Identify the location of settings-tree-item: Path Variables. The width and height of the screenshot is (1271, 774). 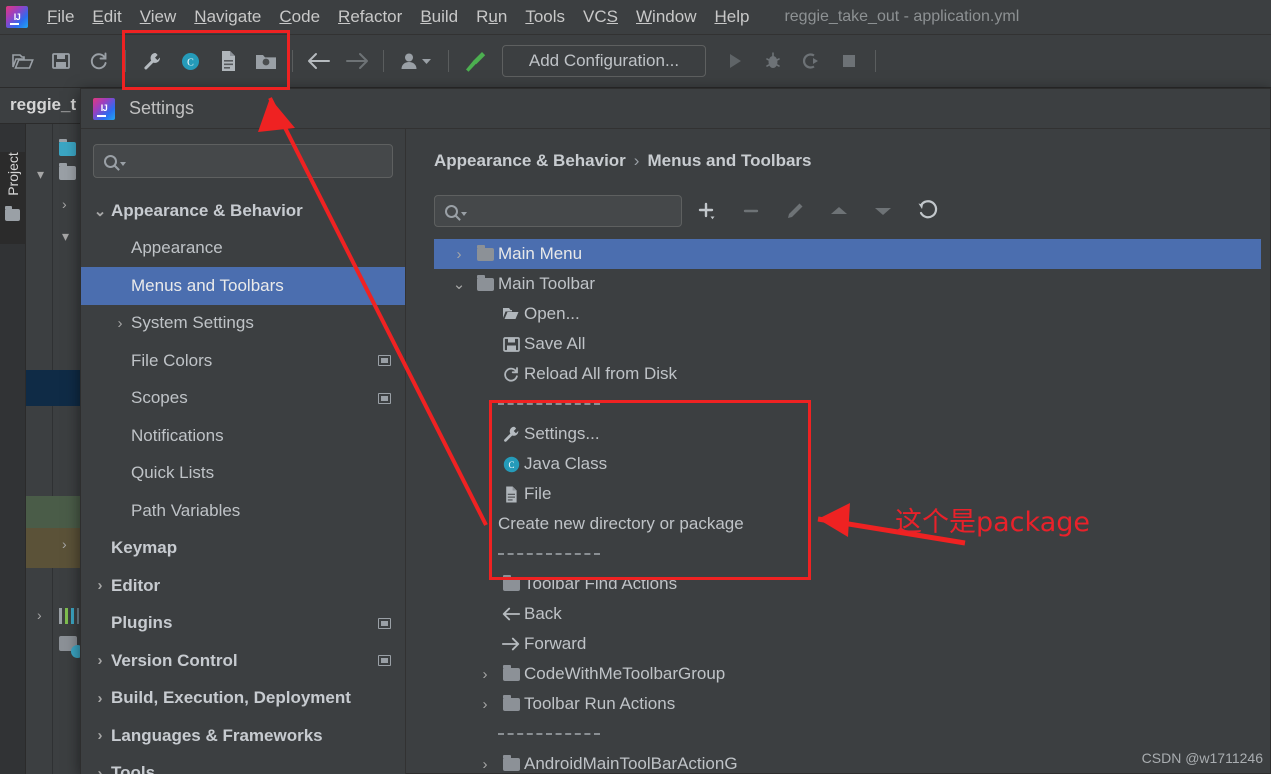
(243, 511).